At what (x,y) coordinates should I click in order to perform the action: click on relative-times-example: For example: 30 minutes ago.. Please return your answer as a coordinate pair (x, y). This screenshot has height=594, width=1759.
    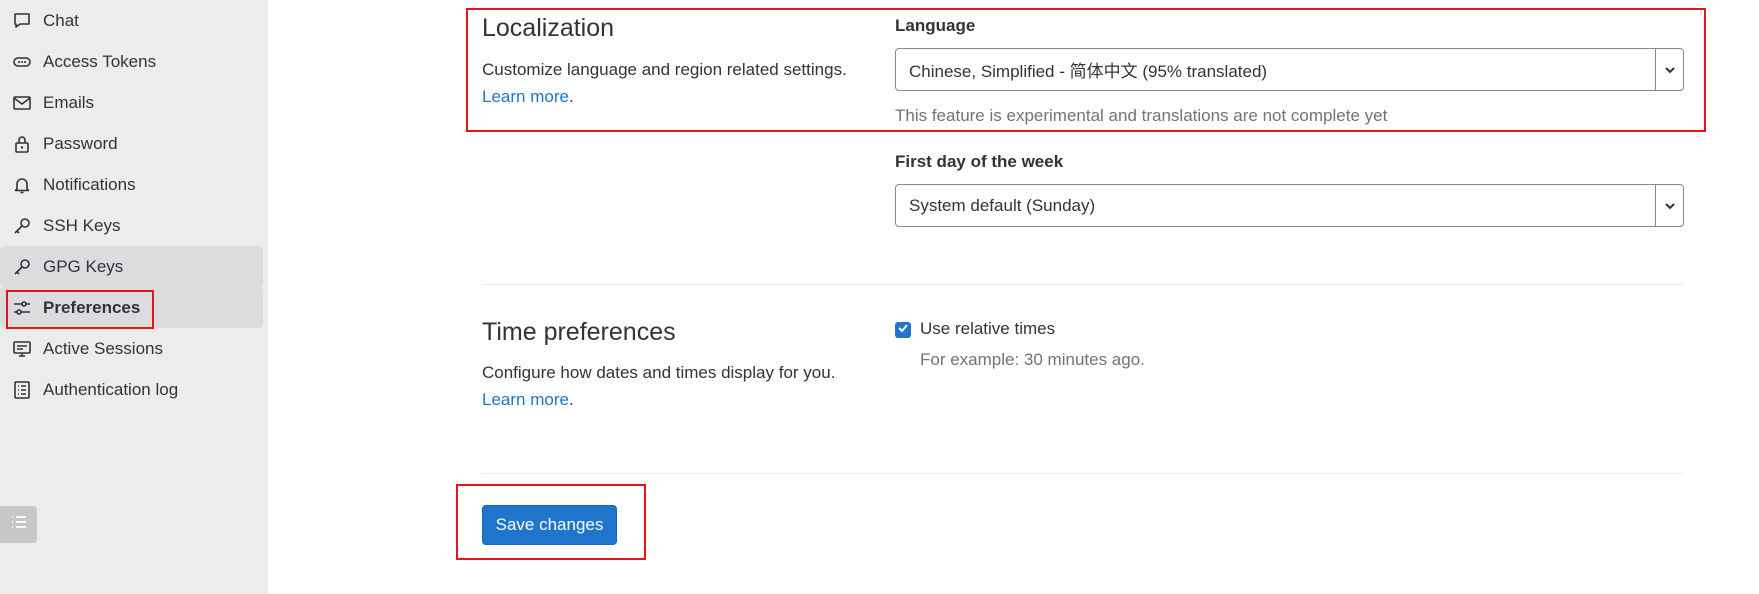
    Looking at the image, I should click on (1032, 359).